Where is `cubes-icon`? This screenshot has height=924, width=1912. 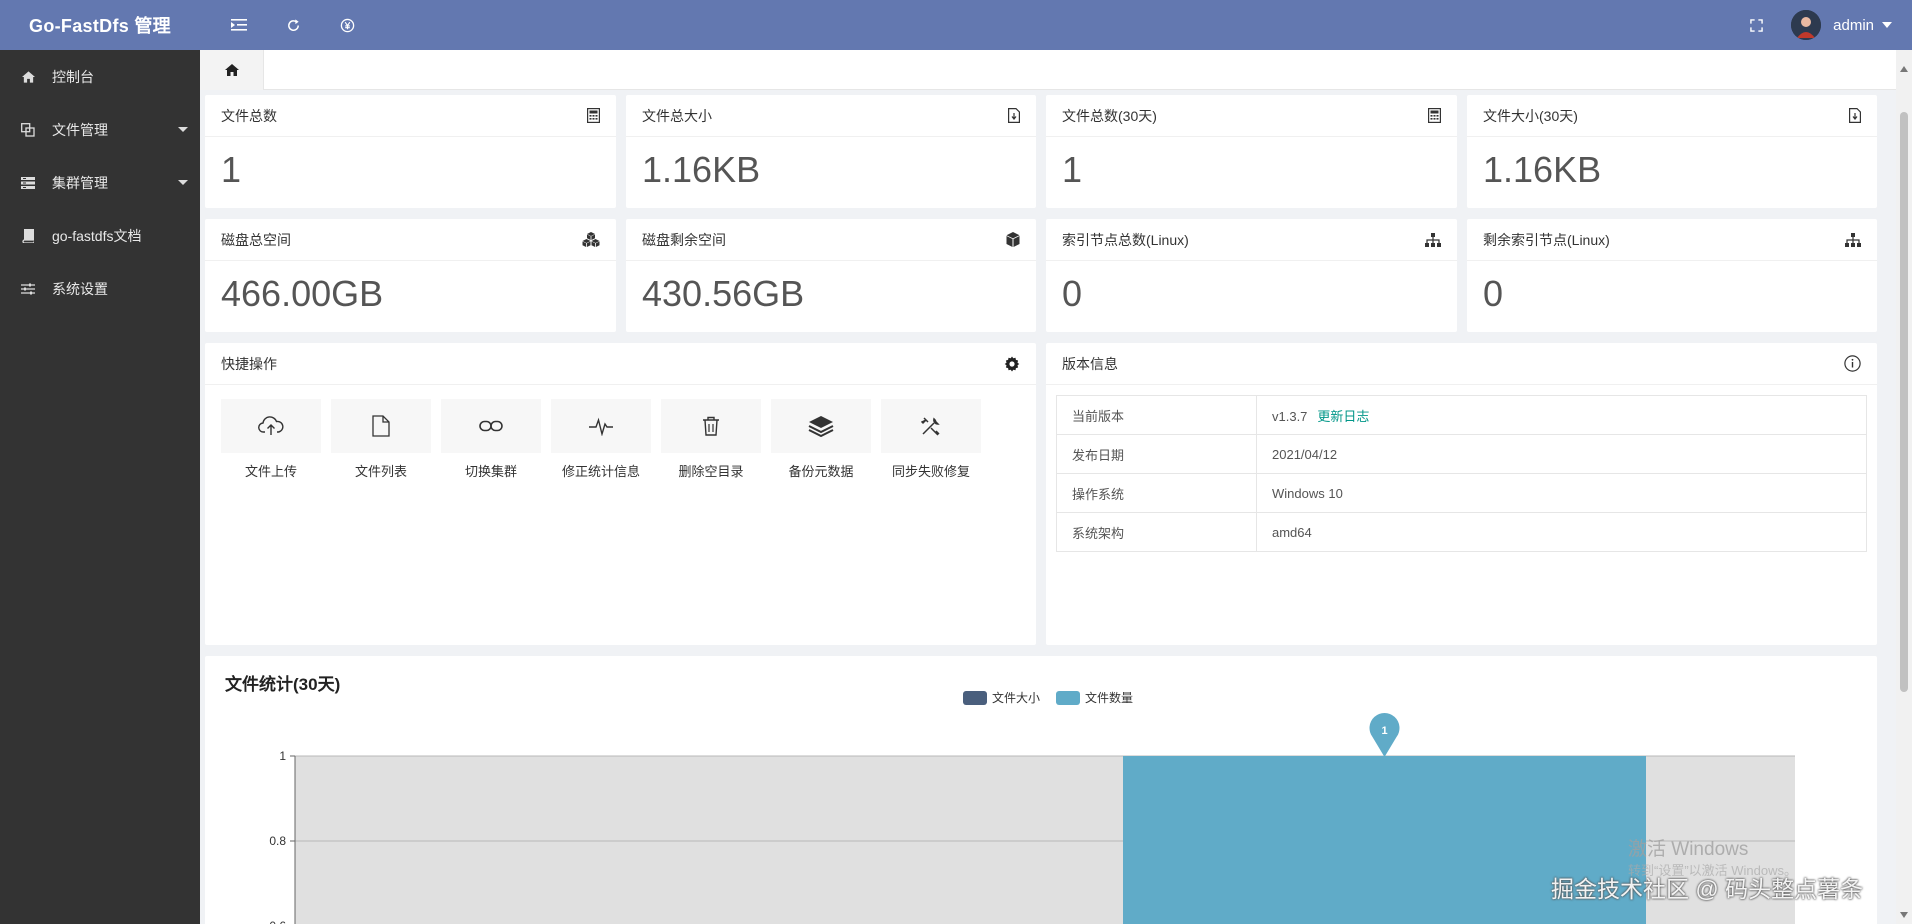 cubes-icon is located at coordinates (591, 239).